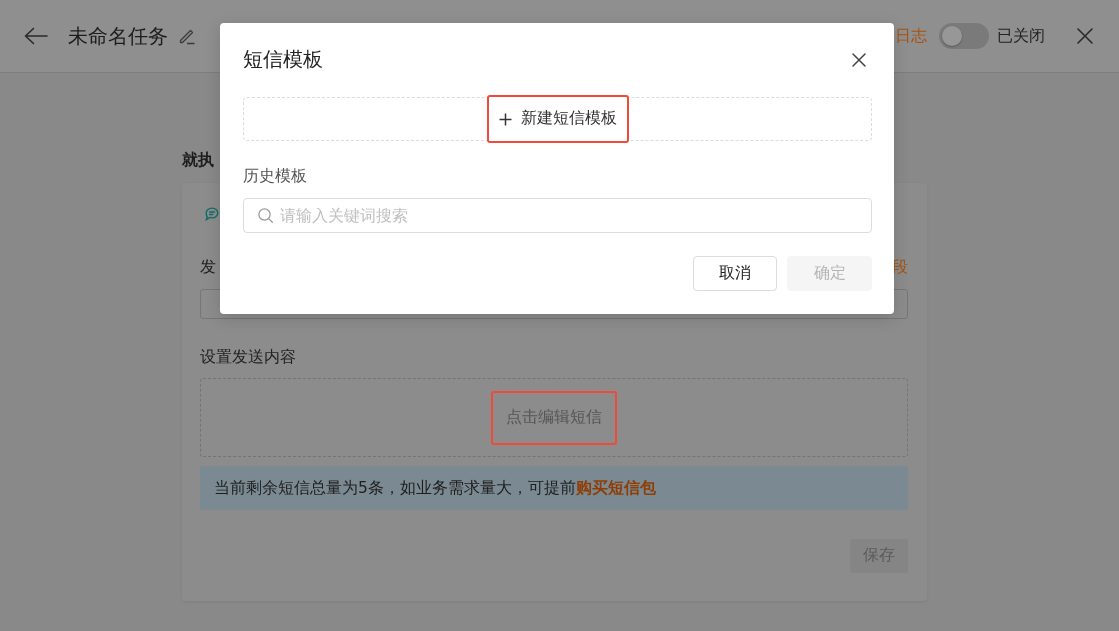  I want to click on history-label: 历史模板, so click(275, 176).